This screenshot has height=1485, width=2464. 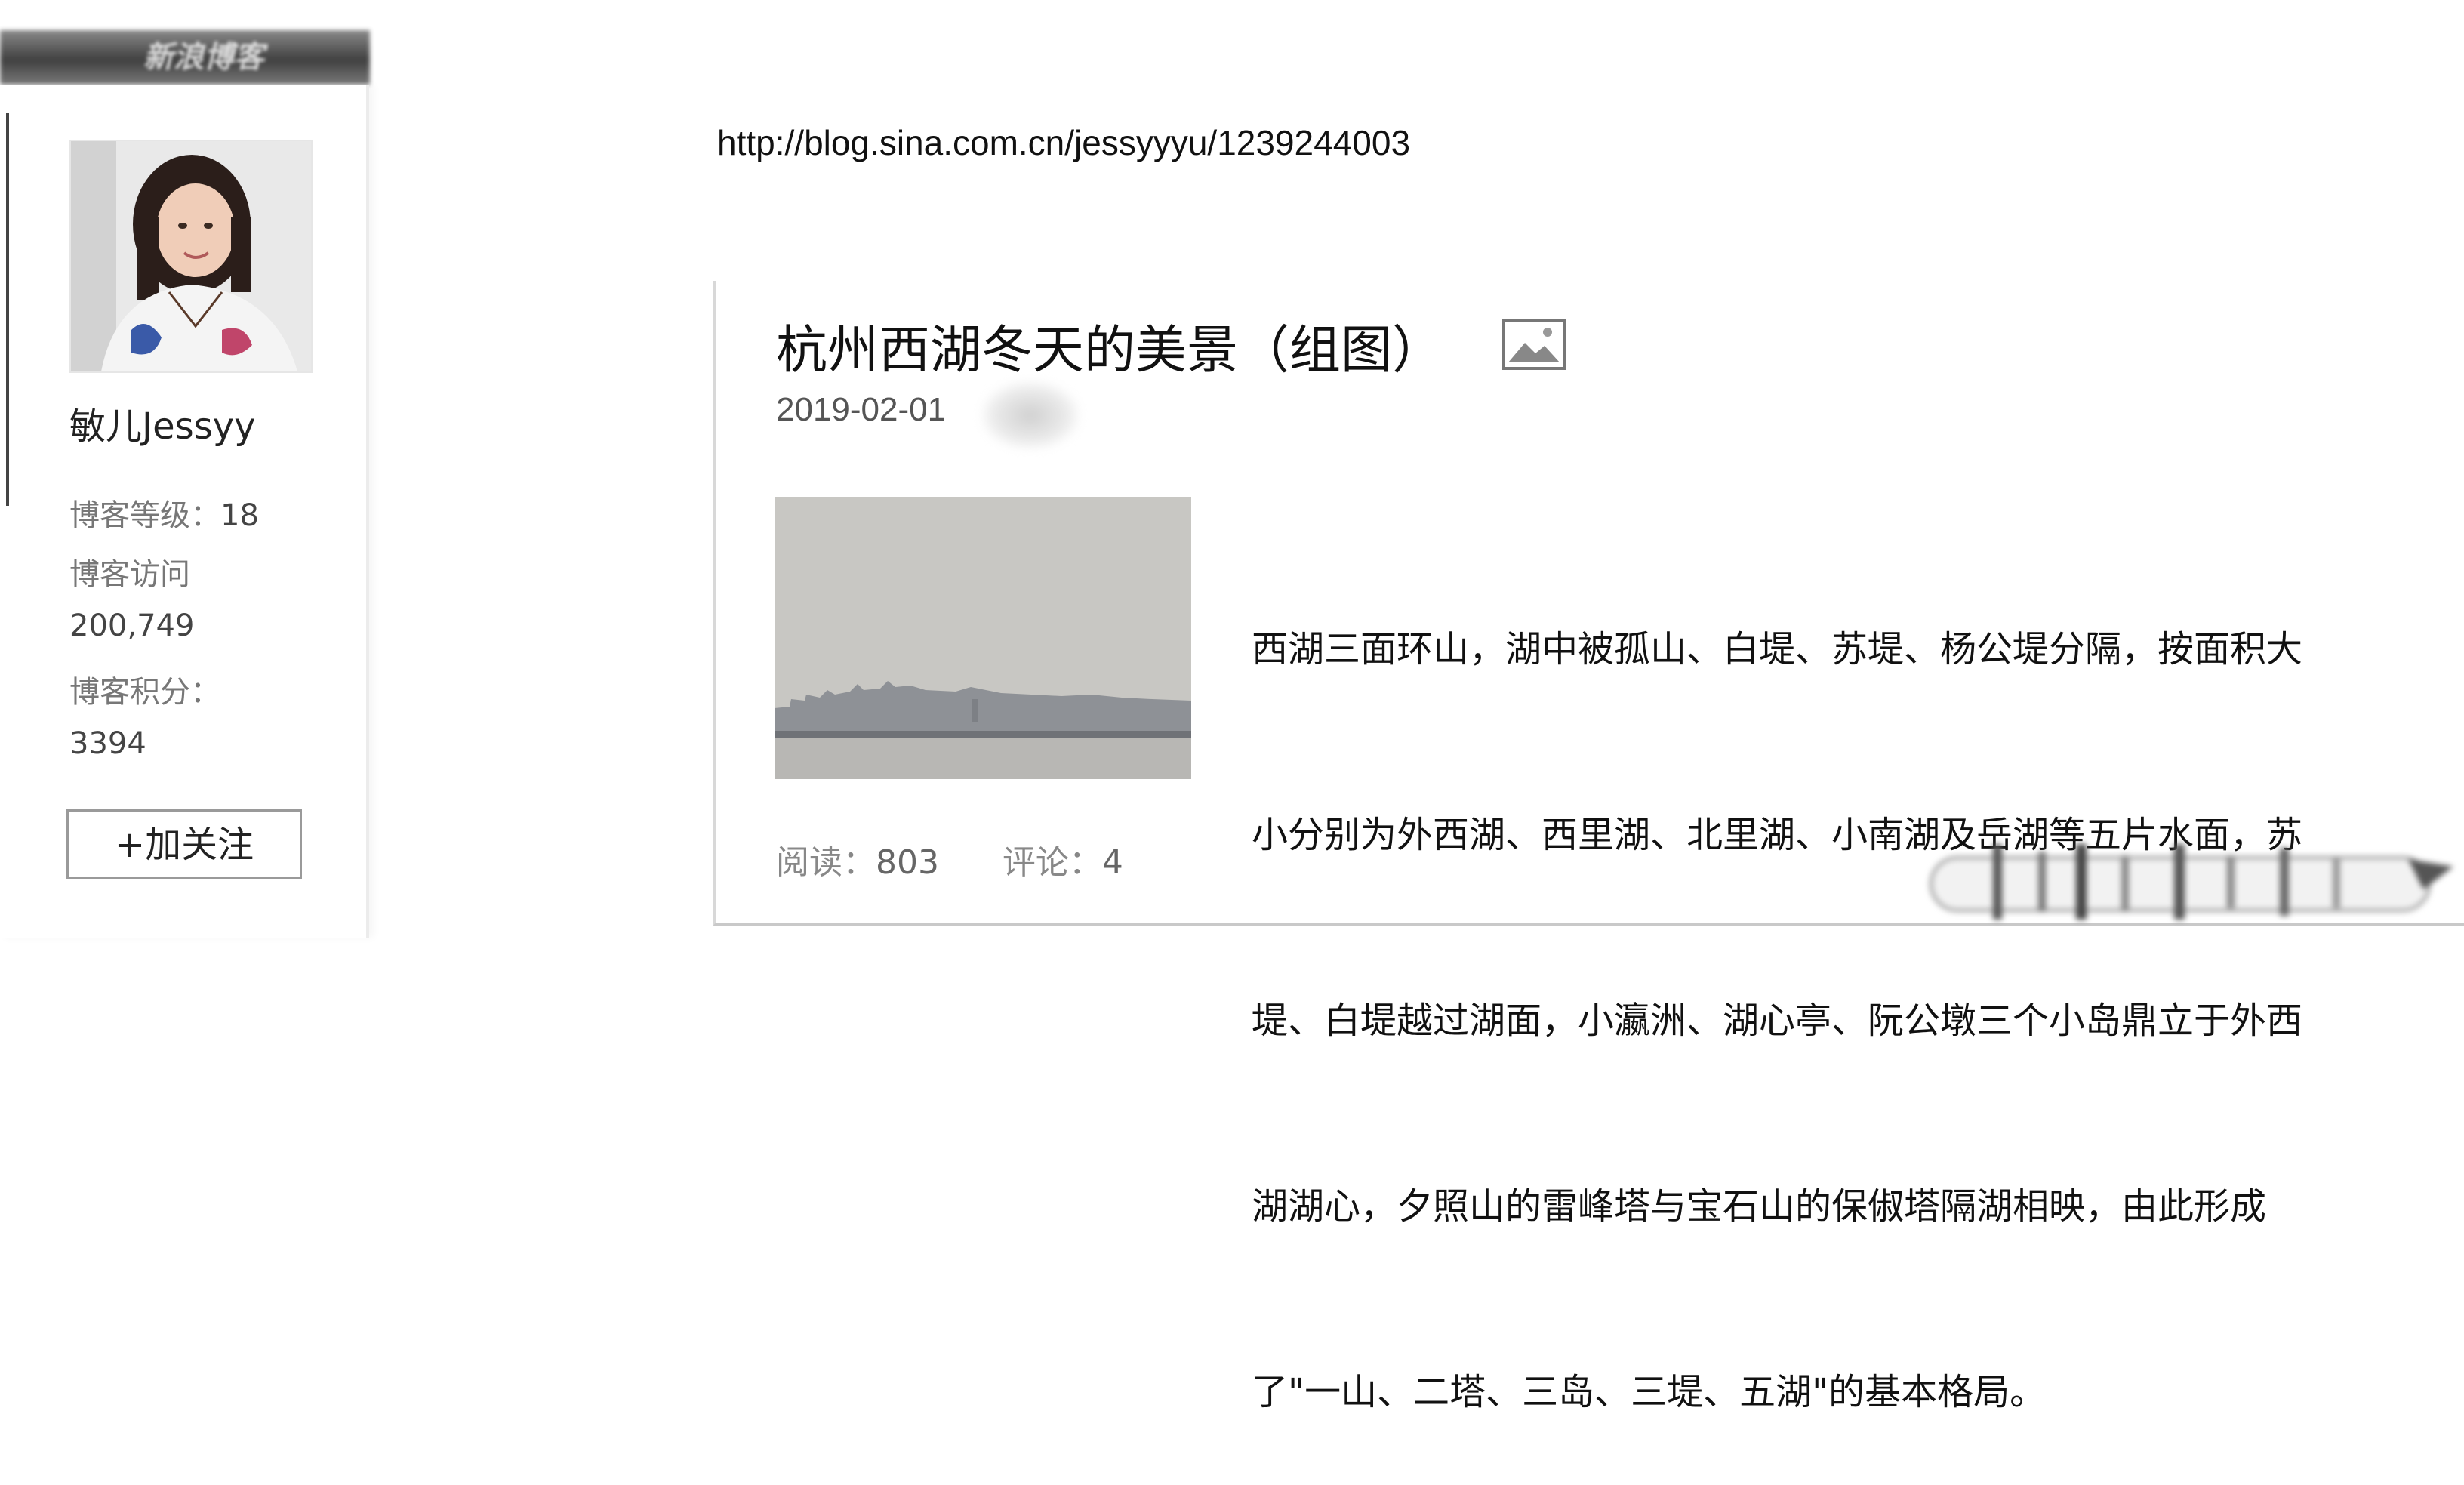 I want to click on post-meta: 阅读：803 评论：4, so click(x=949, y=859).